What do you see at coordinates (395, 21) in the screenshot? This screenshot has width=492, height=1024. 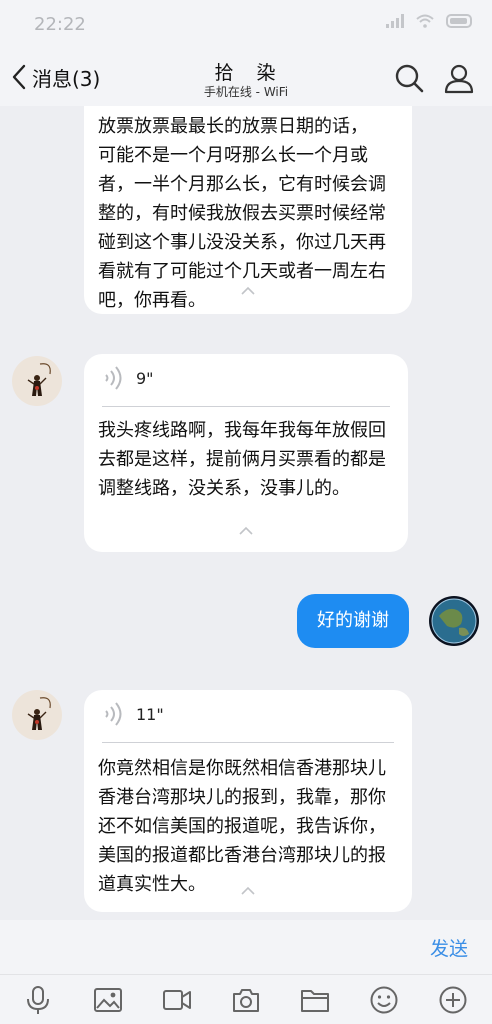 I see `signal-icon` at bounding box center [395, 21].